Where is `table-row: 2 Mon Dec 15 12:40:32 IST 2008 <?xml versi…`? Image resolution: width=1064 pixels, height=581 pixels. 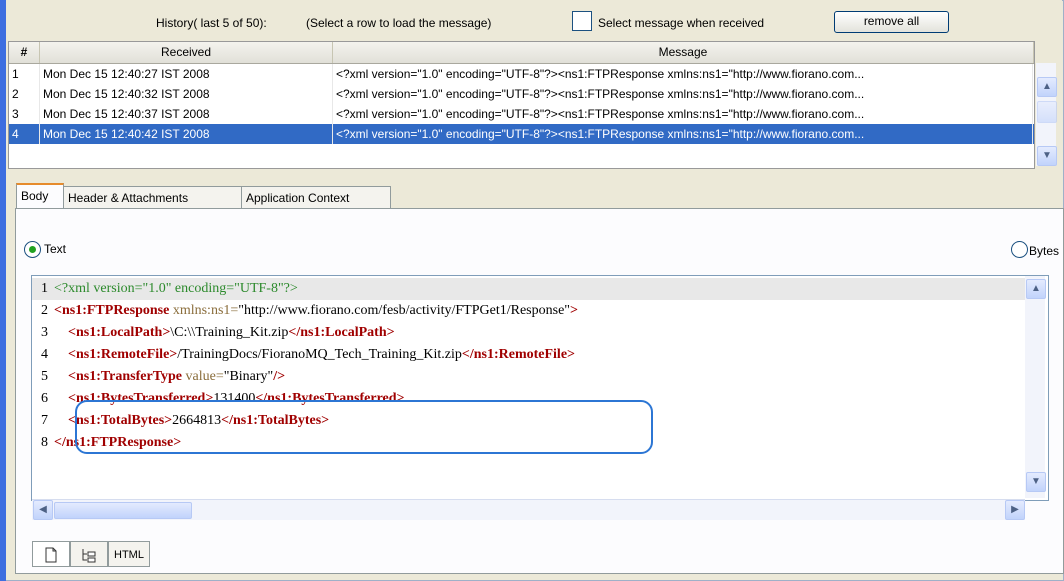
table-row: 2 Mon Dec 15 12:40:32 IST 2008 <?xml versi… is located at coordinates (521, 94).